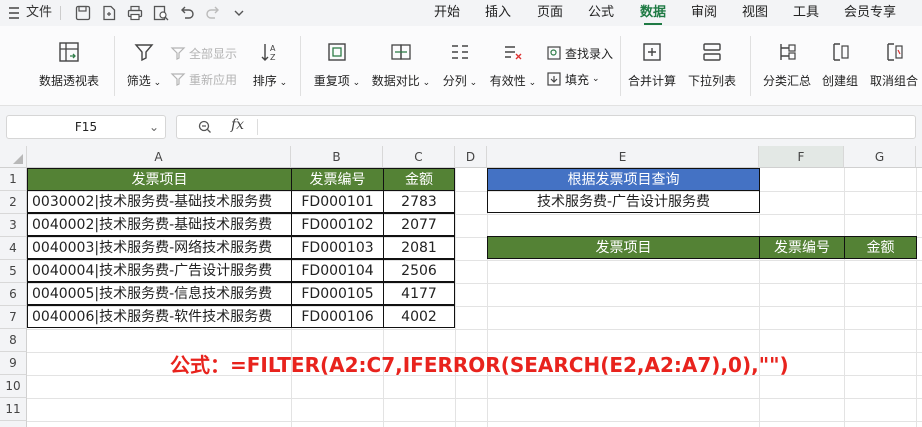  I want to click on print-icon, so click(135, 13).